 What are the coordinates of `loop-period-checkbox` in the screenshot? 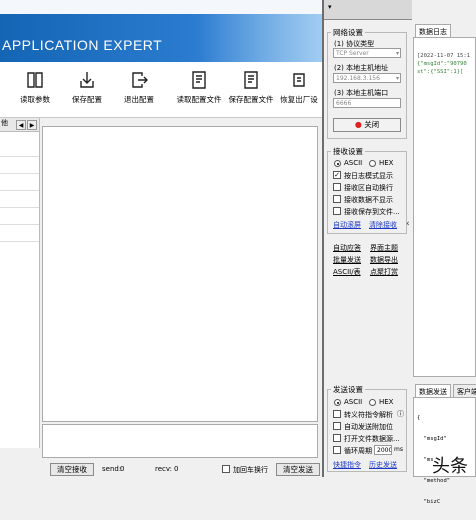 It's located at (337, 450).